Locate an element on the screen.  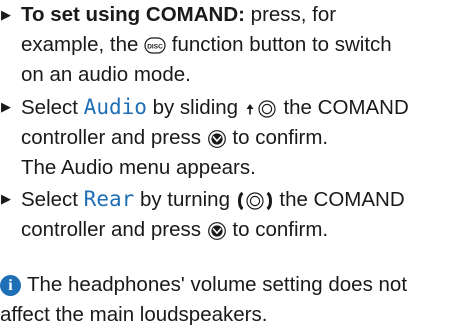
step-2-line-1: Select Audio by sliding the COMAND is located at coordinates (215, 107).